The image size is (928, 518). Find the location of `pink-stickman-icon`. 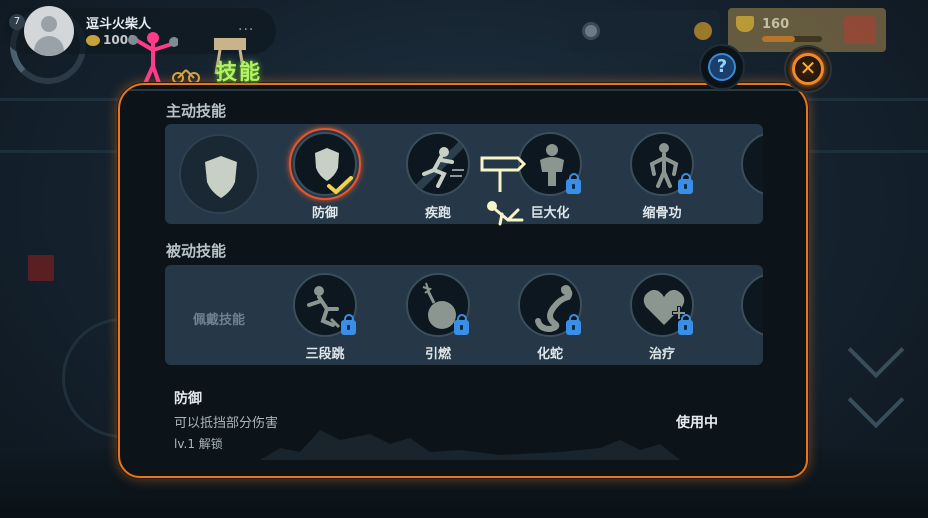

pink-stickman-icon is located at coordinates (153, 60).